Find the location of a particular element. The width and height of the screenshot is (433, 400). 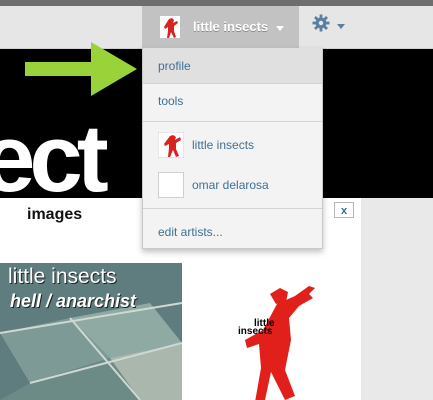

hero-text: ect is located at coordinates (54, 158).